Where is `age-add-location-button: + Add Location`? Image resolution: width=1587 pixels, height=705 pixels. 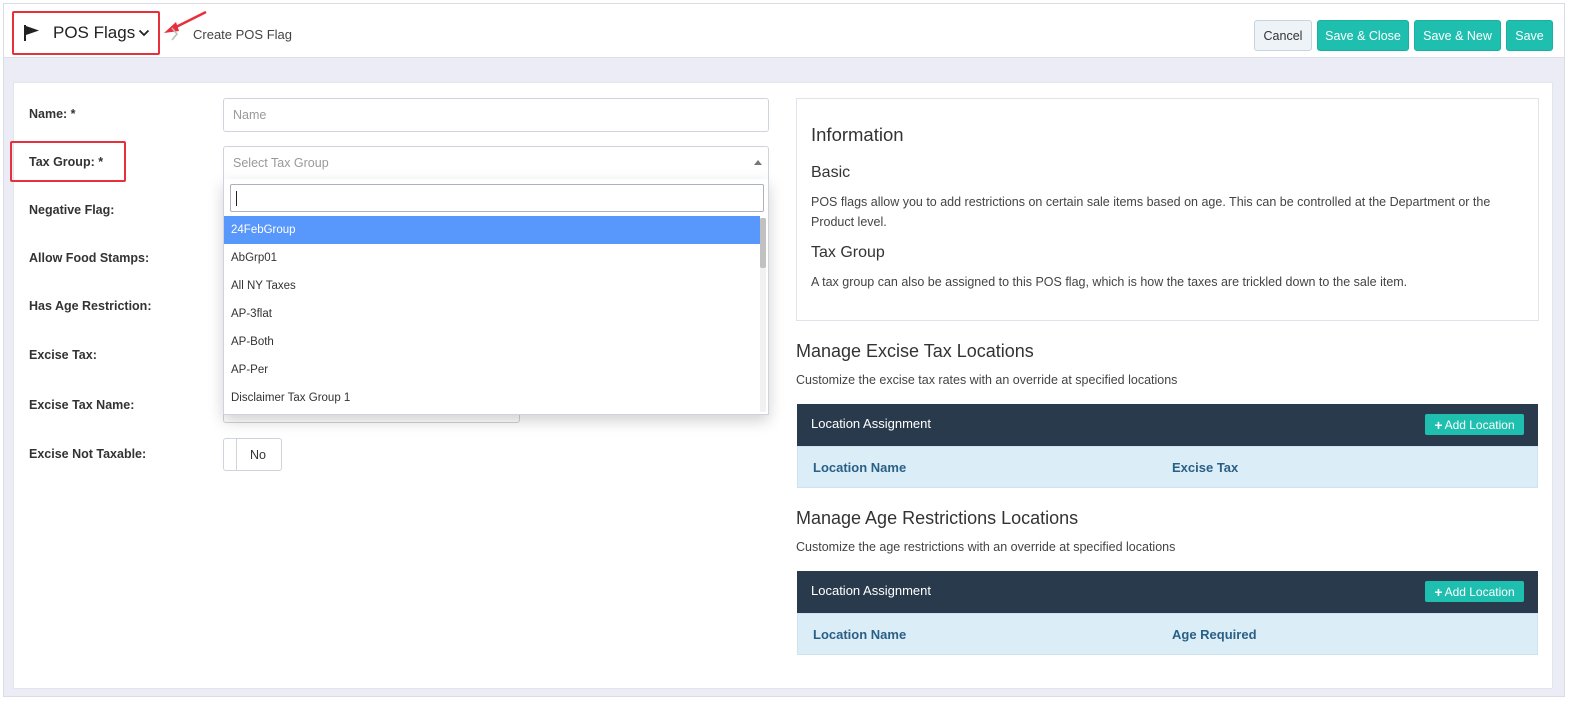
age-add-location-button: + Add Location is located at coordinates (1474, 591).